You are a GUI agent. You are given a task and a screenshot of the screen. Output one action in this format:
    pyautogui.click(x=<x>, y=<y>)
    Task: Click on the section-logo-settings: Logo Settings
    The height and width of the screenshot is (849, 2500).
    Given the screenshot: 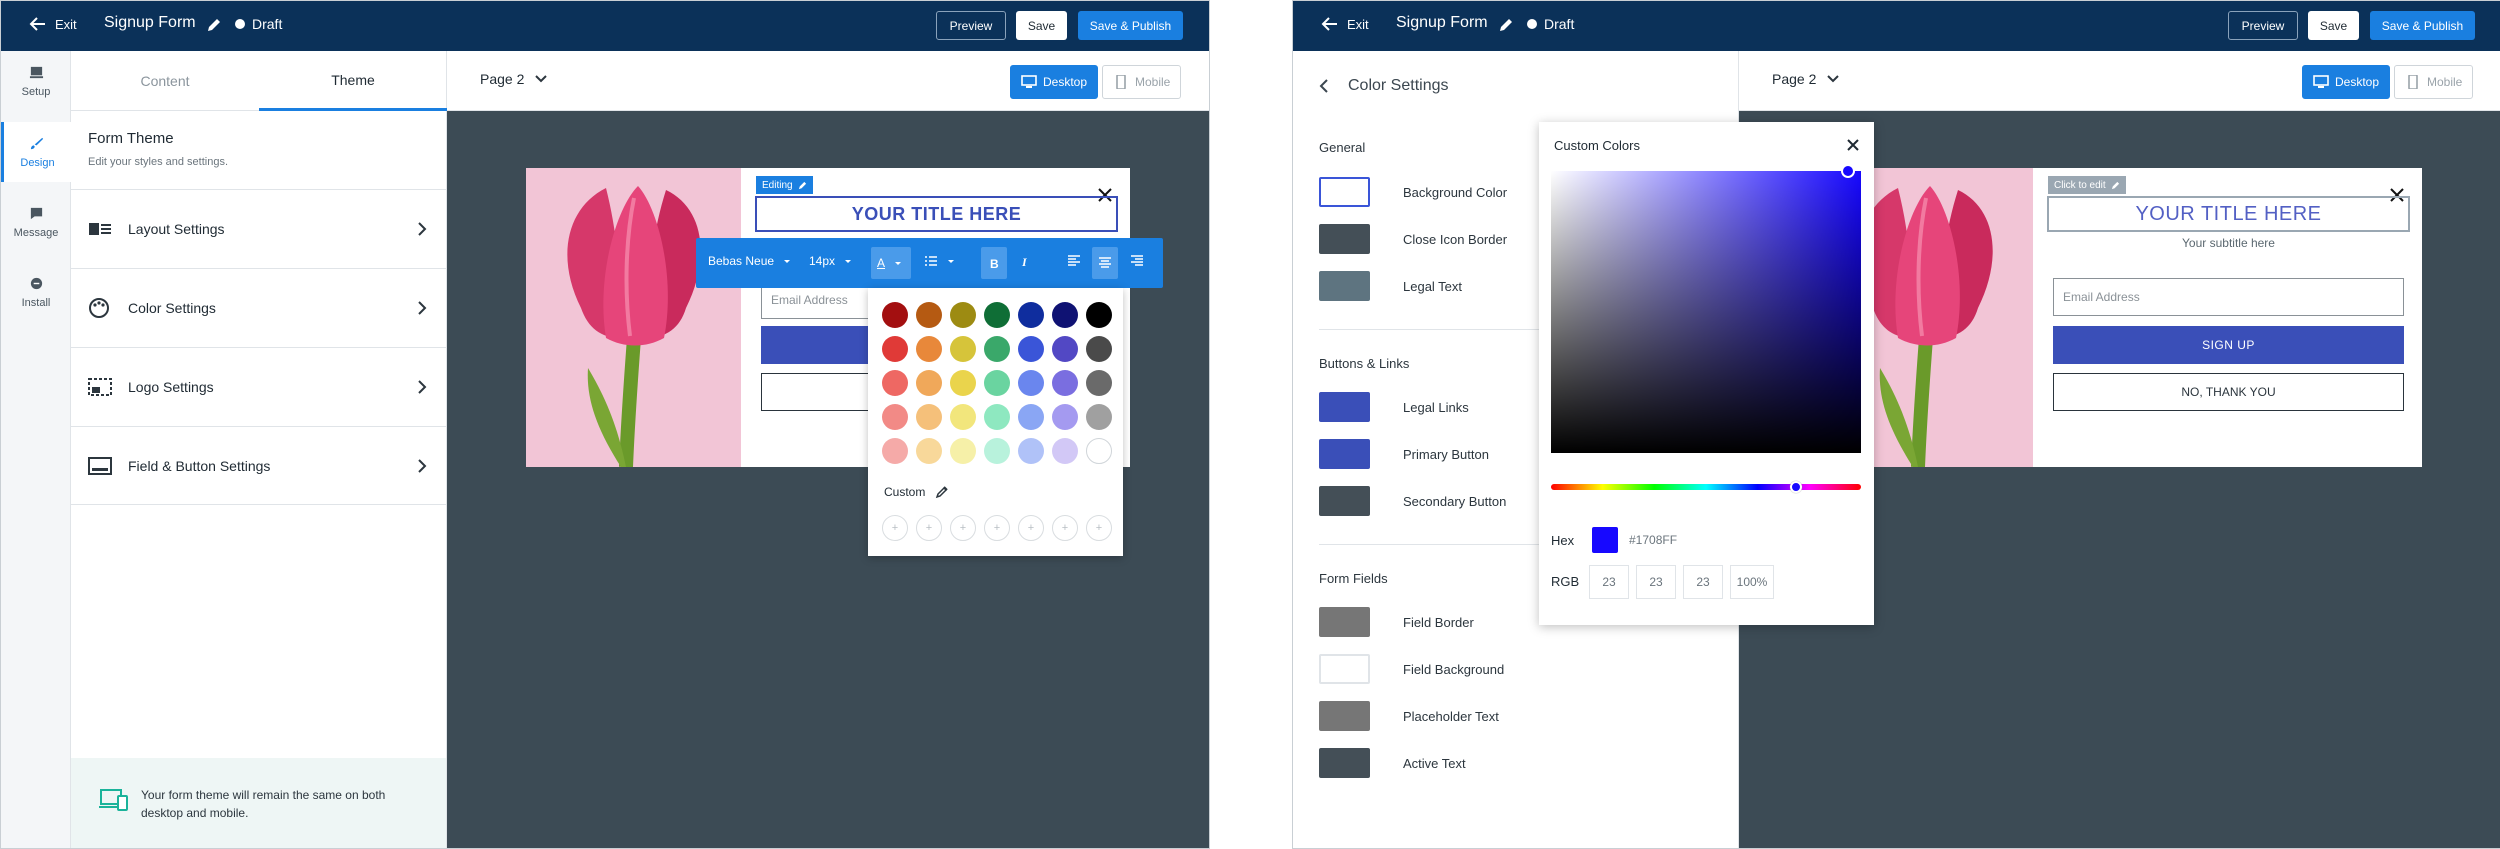 What is the action you would take?
    pyautogui.click(x=258, y=386)
    